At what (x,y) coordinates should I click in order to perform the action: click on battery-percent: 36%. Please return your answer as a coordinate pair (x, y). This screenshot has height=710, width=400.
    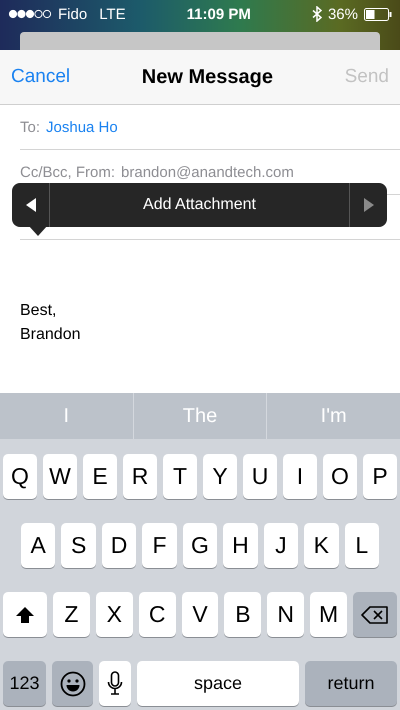
    Looking at the image, I should click on (343, 14).